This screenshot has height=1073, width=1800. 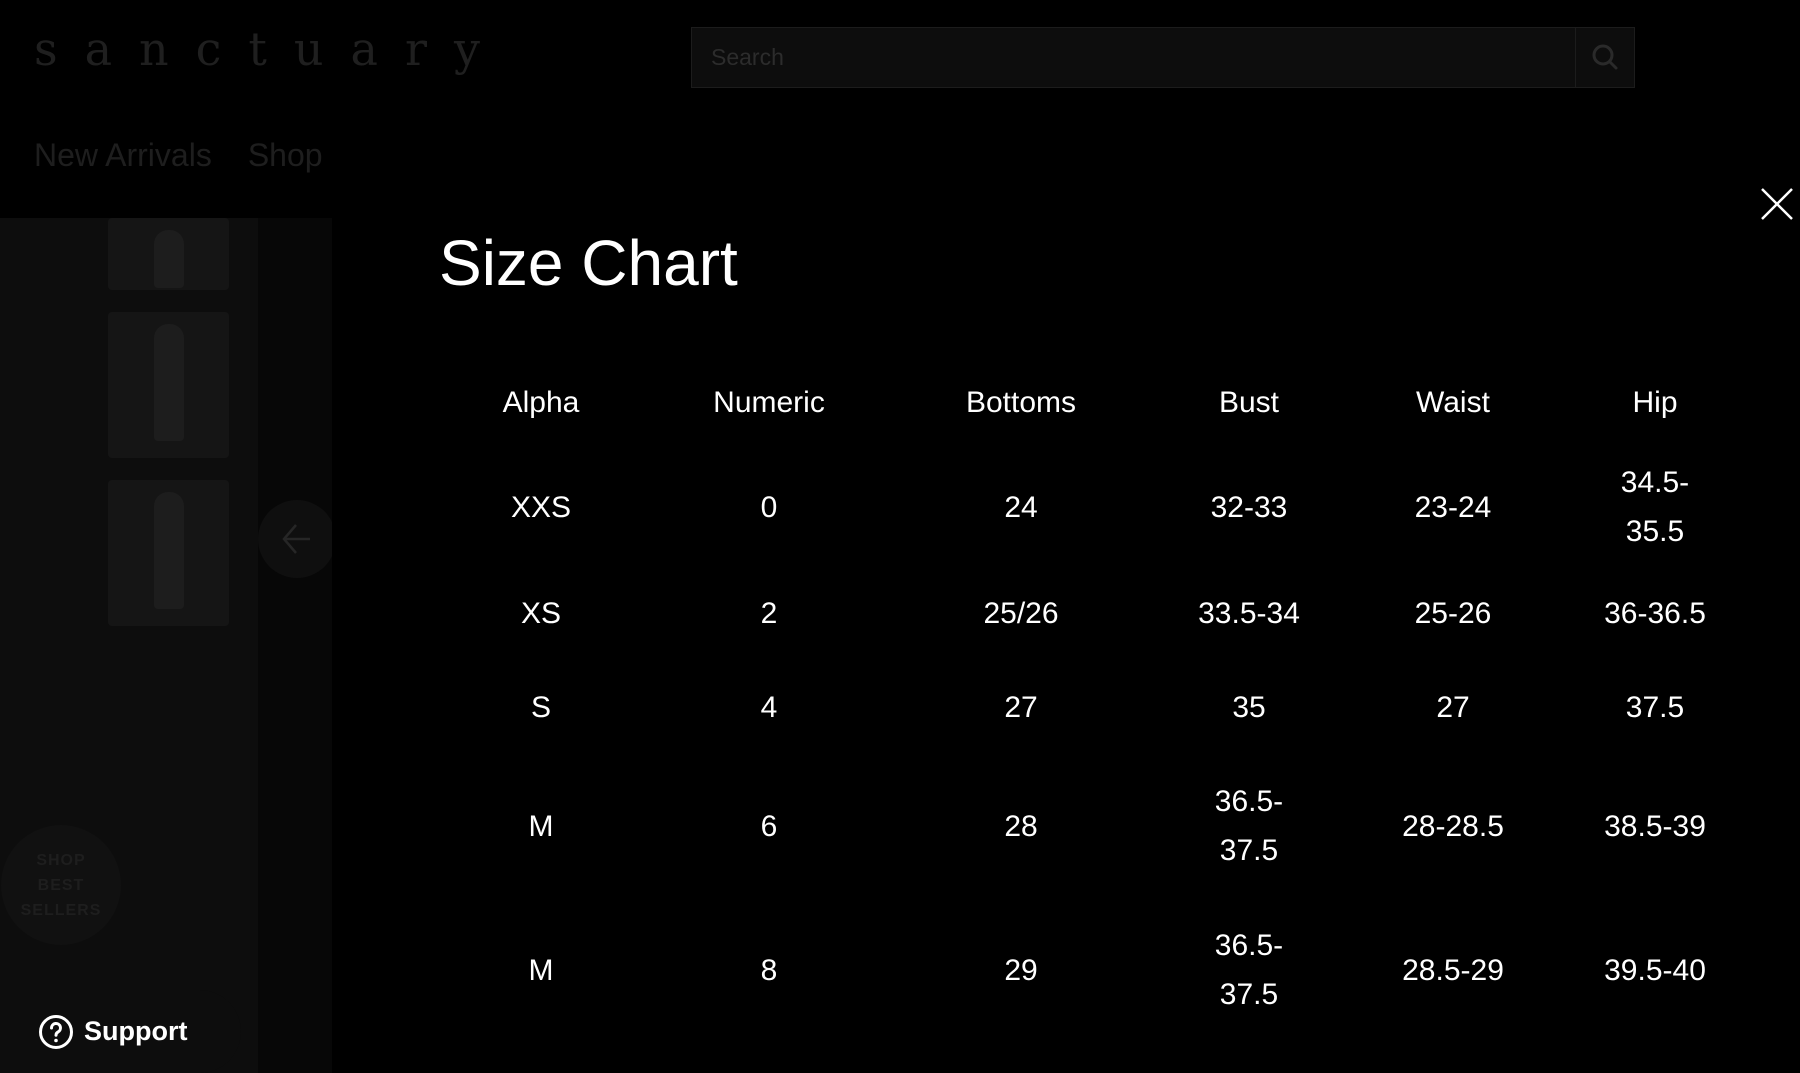 I want to click on cell-hip: 34.5-35.5, so click(x=1655, y=507).